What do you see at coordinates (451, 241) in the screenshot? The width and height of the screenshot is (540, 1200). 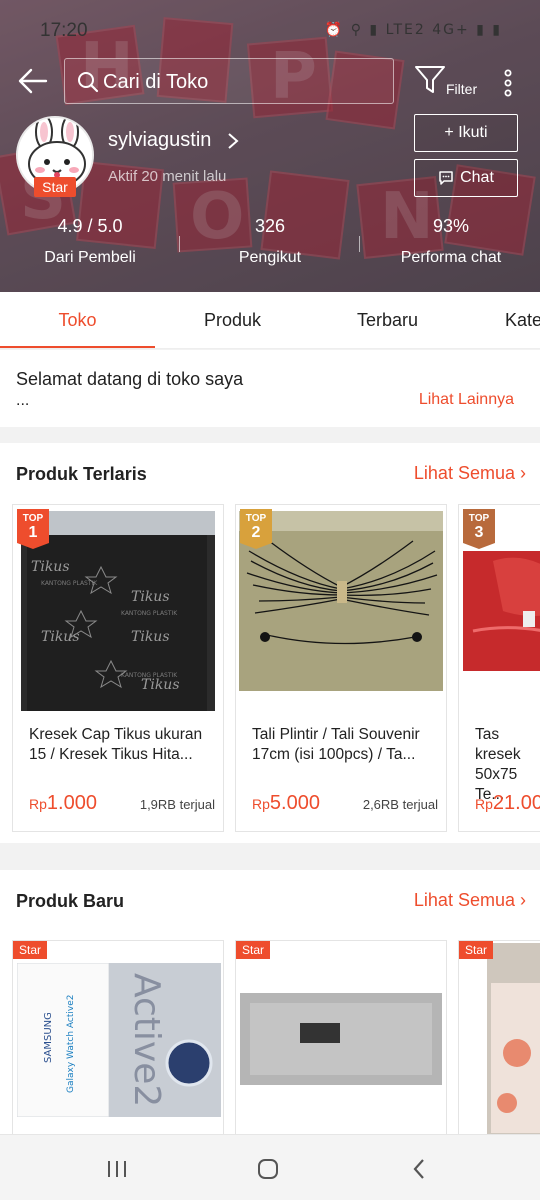 I see `stat-chat-performance: 93% Performa chat` at bounding box center [451, 241].